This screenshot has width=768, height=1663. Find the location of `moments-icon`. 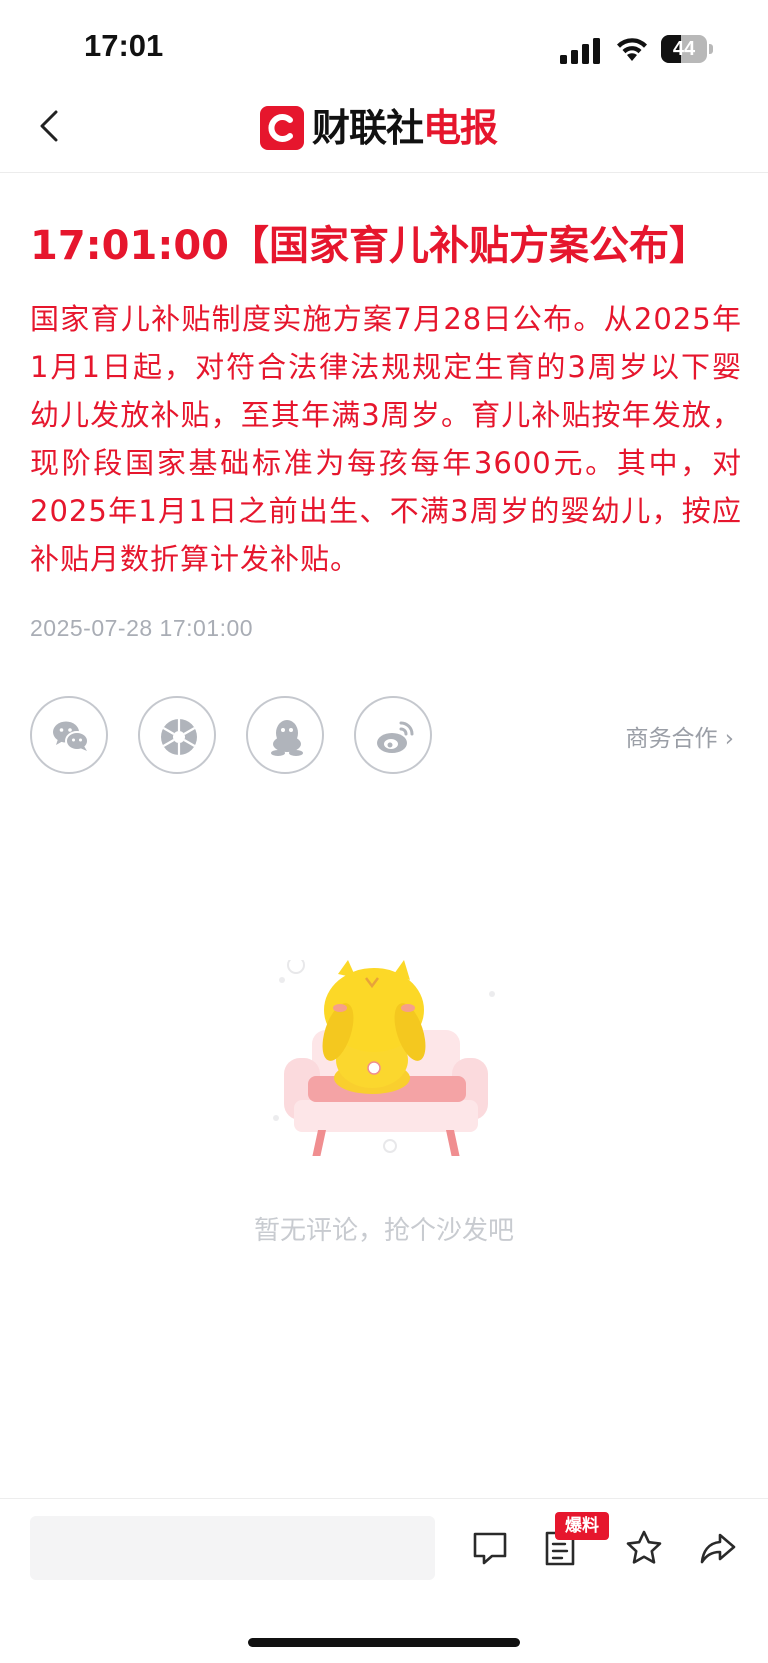

moments-icon is located at coordinates (179, 737).